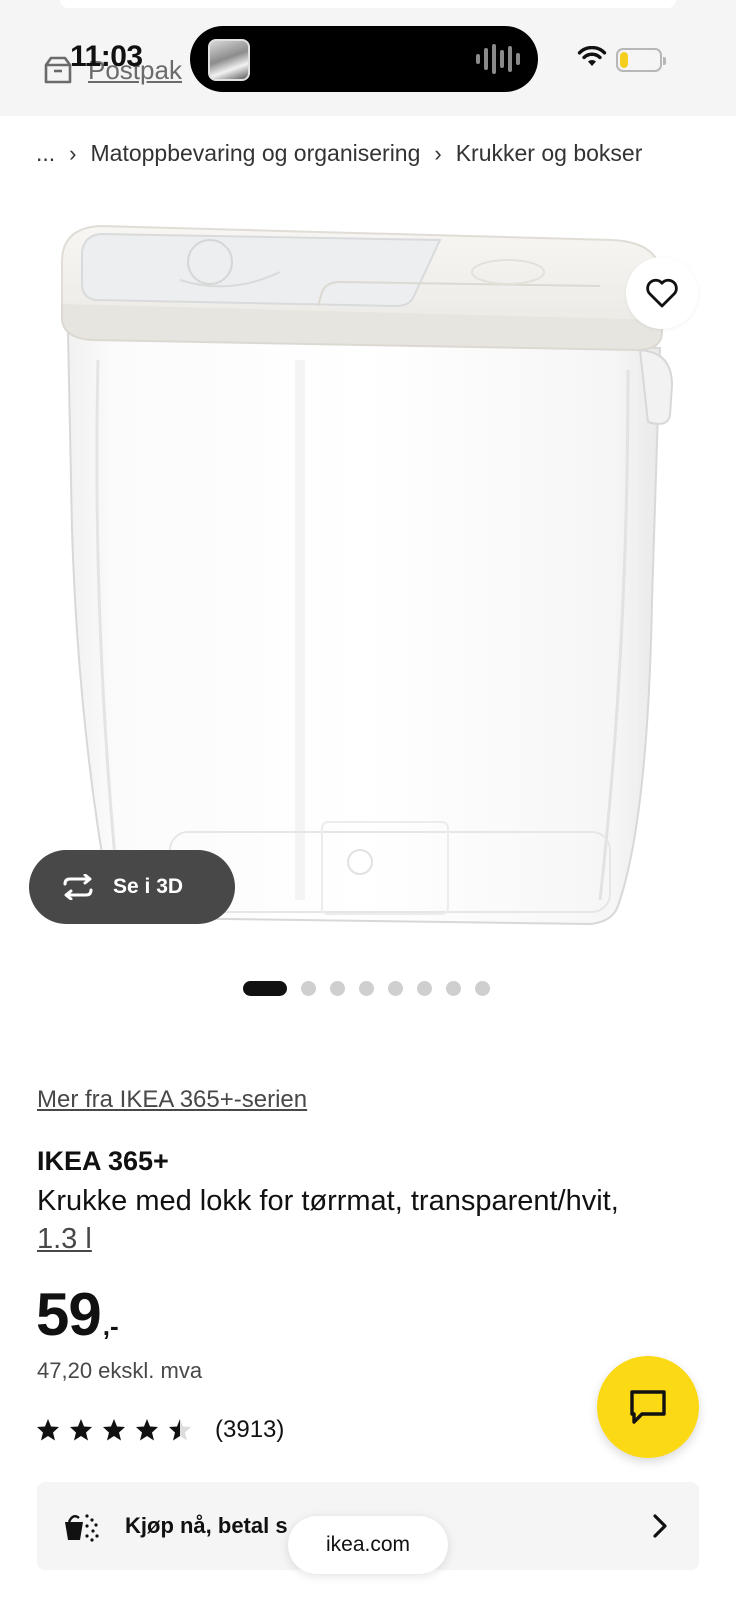 This screenshot has height=1600, width=736. I want to click on chat-bubble-icon, so click(648, 1407).